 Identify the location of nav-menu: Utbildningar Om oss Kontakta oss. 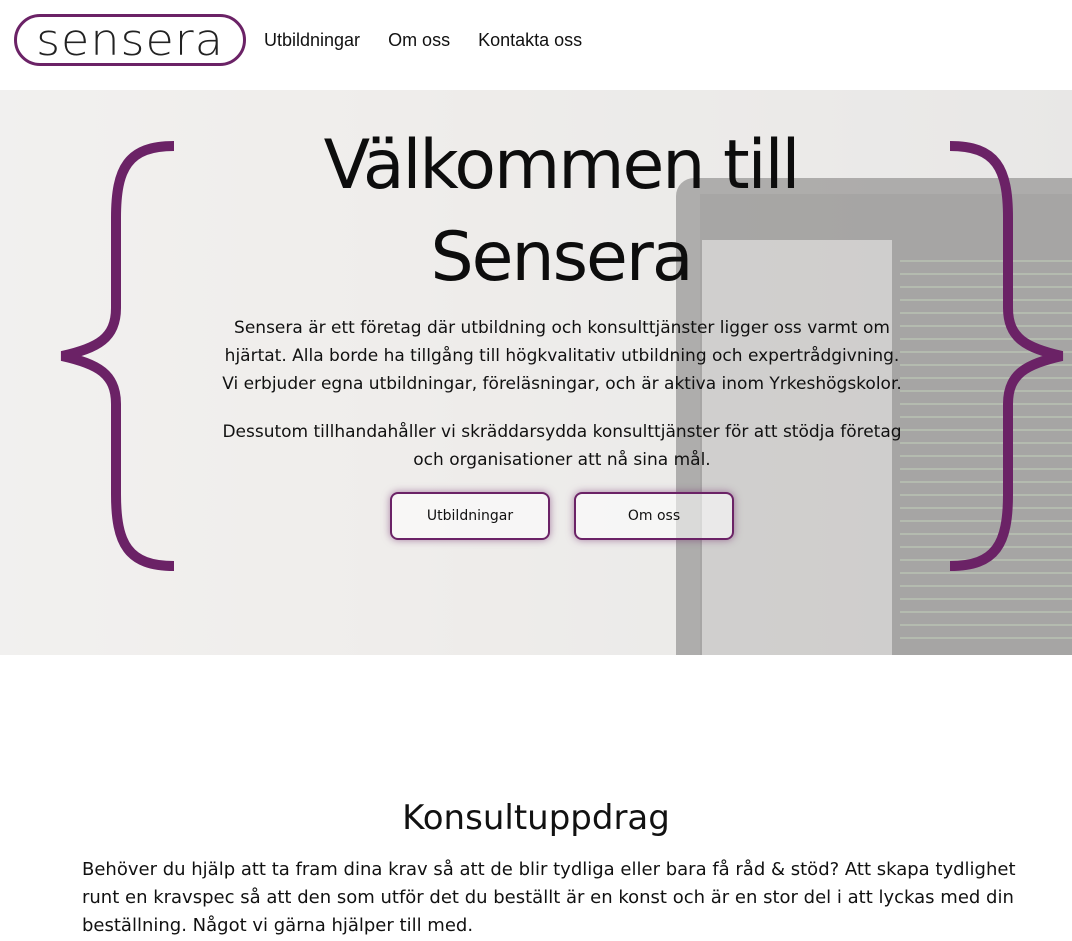
(423, 40).